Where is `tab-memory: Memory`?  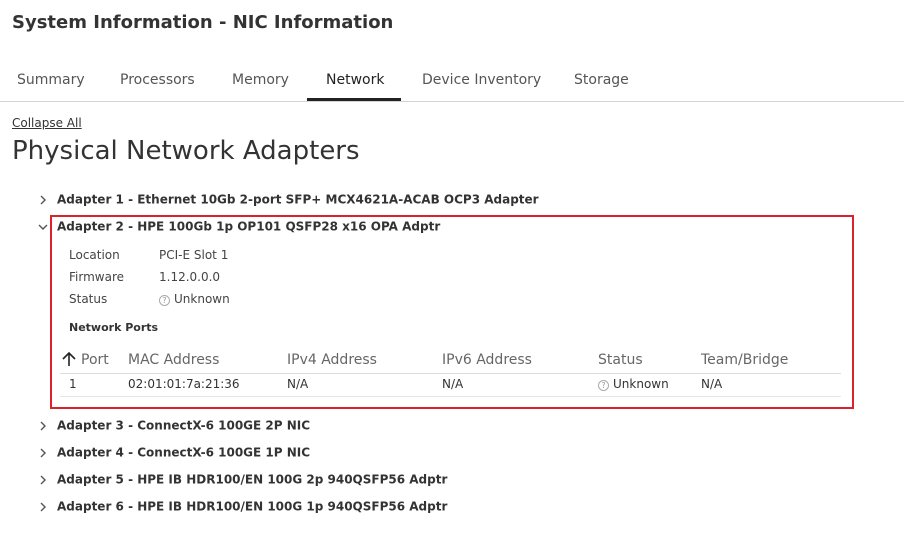 tab-memory: Memory is located at coordinates (260, 80).